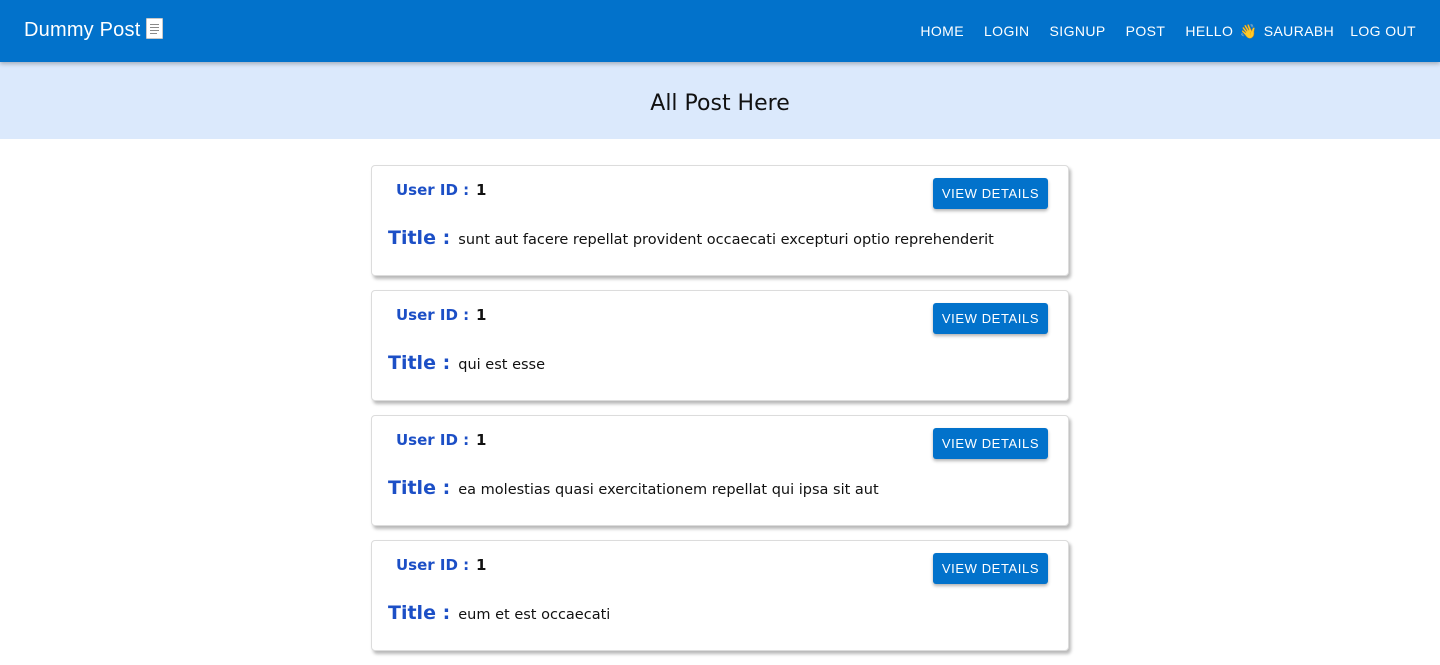 The image size is (1440, 665). What do you see at coordinates (1248, 31) in the screenshot?
I see `waving-hand-icon: 👋` at bounding box center [1248, 31].